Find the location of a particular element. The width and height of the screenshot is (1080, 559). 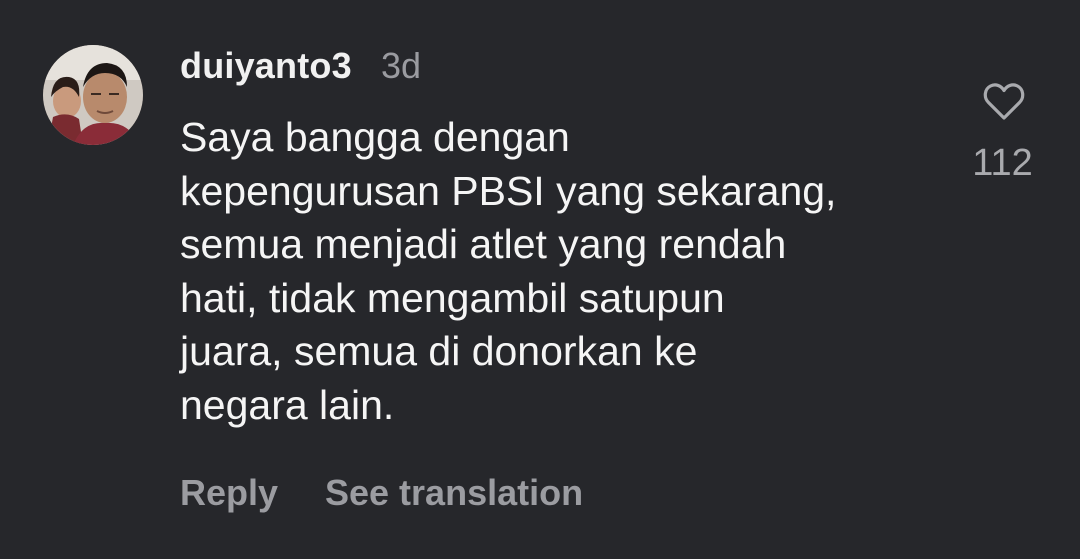

avatar is located at coordinates (93, 95).